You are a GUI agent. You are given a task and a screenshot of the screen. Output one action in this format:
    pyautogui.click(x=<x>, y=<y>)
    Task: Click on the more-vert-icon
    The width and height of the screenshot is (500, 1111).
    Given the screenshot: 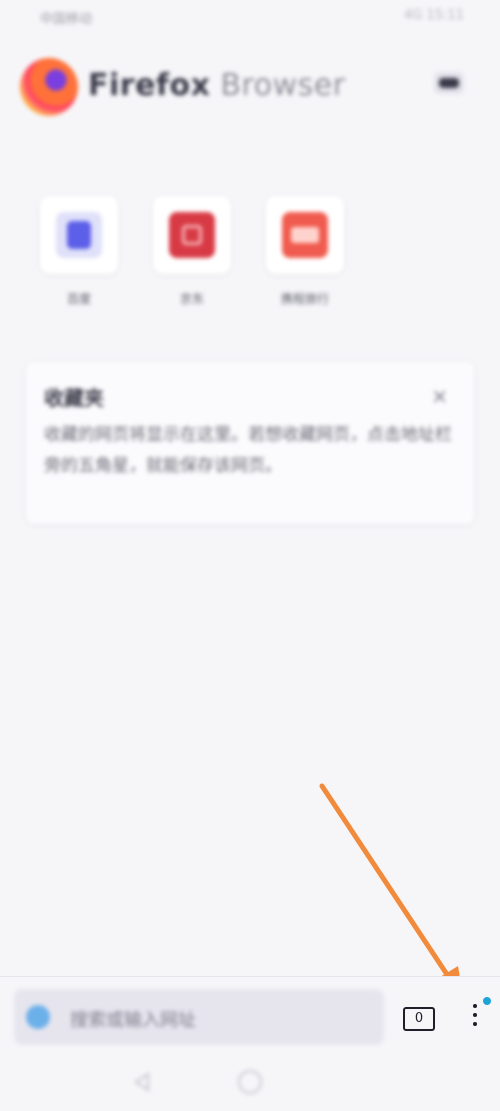 What is the action you would take?
    pyautogui.click(x=475, y=1017)
    